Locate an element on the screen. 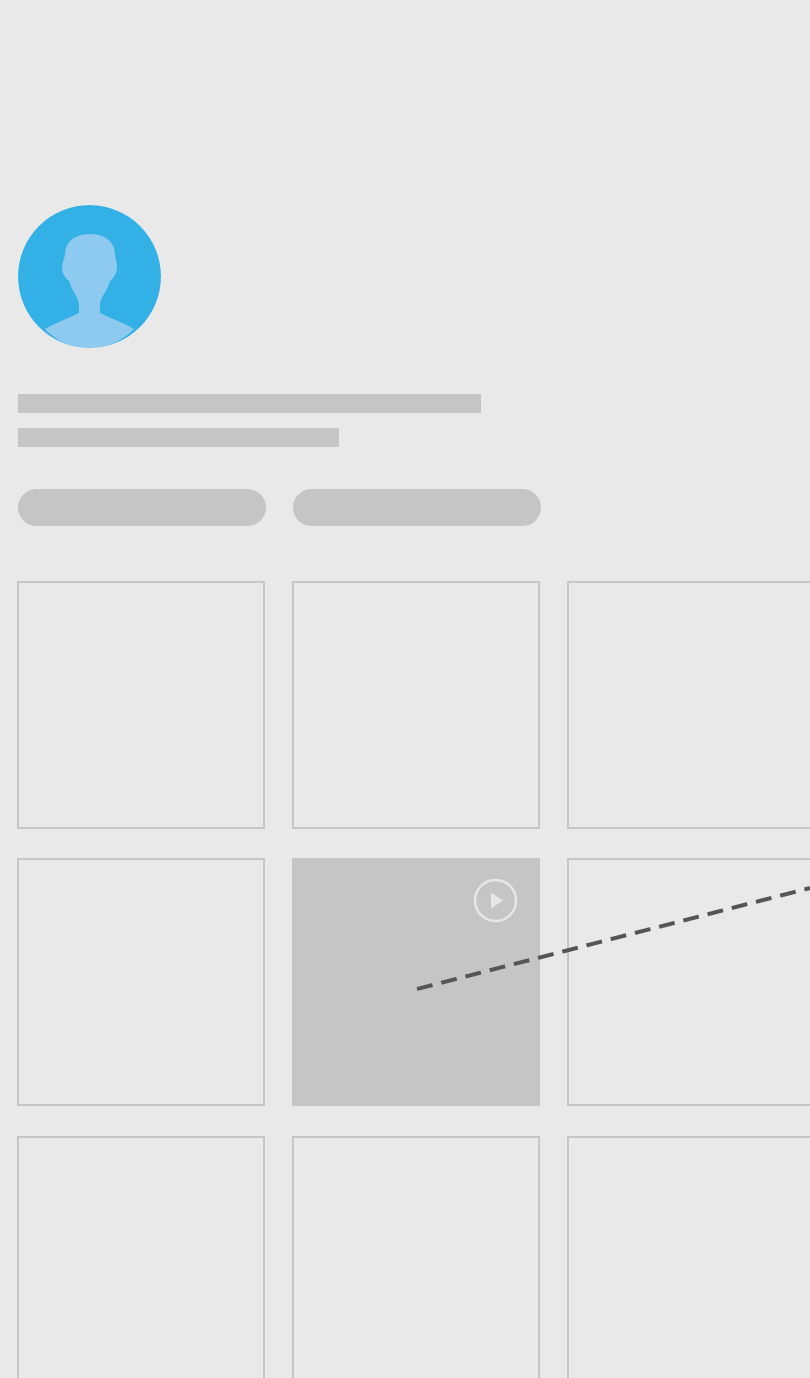  primary-action-button is located at coordinates (142, 507).